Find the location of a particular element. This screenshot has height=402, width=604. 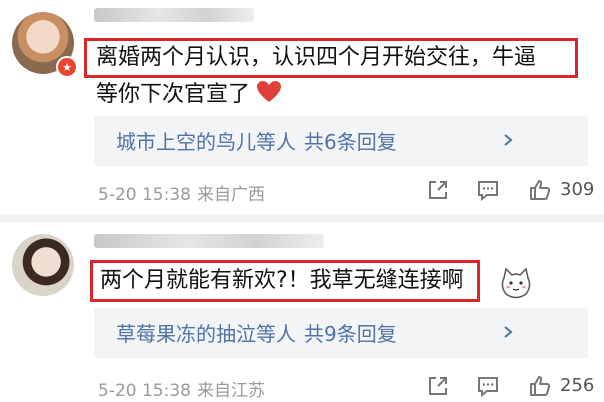

replies-box: 城市上空的鸟儿等人 共6条回复 is located at coordinates (341, 141).